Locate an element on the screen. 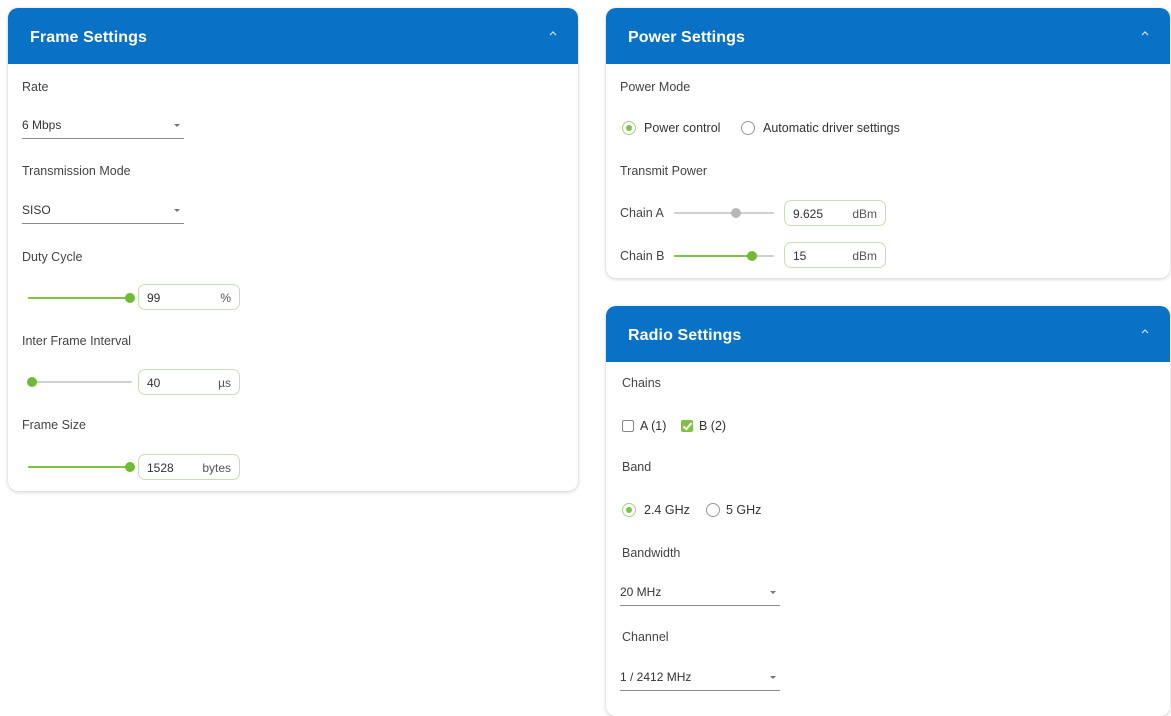  rate-select: 6 Mbps is located at coordinates (103, 125).